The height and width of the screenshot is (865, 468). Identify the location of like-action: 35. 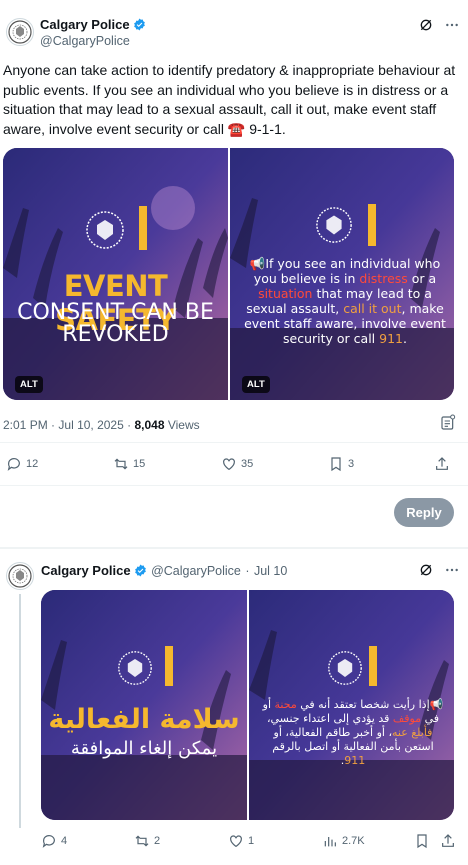
(237, 464).